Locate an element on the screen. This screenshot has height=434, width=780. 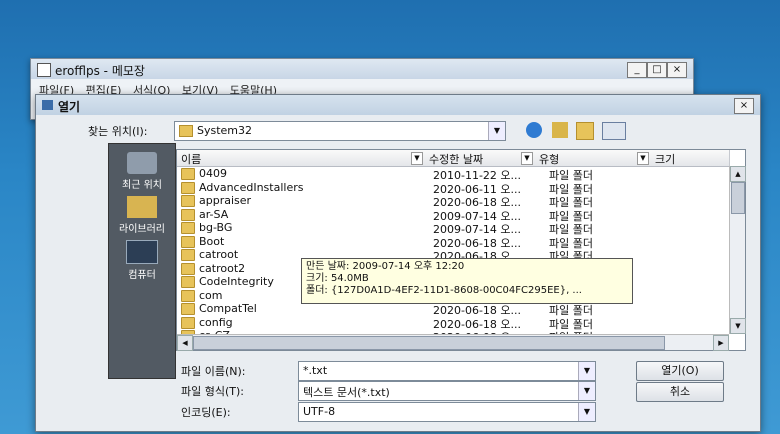
file-name: 0409 is located at coordinates (213, 173).